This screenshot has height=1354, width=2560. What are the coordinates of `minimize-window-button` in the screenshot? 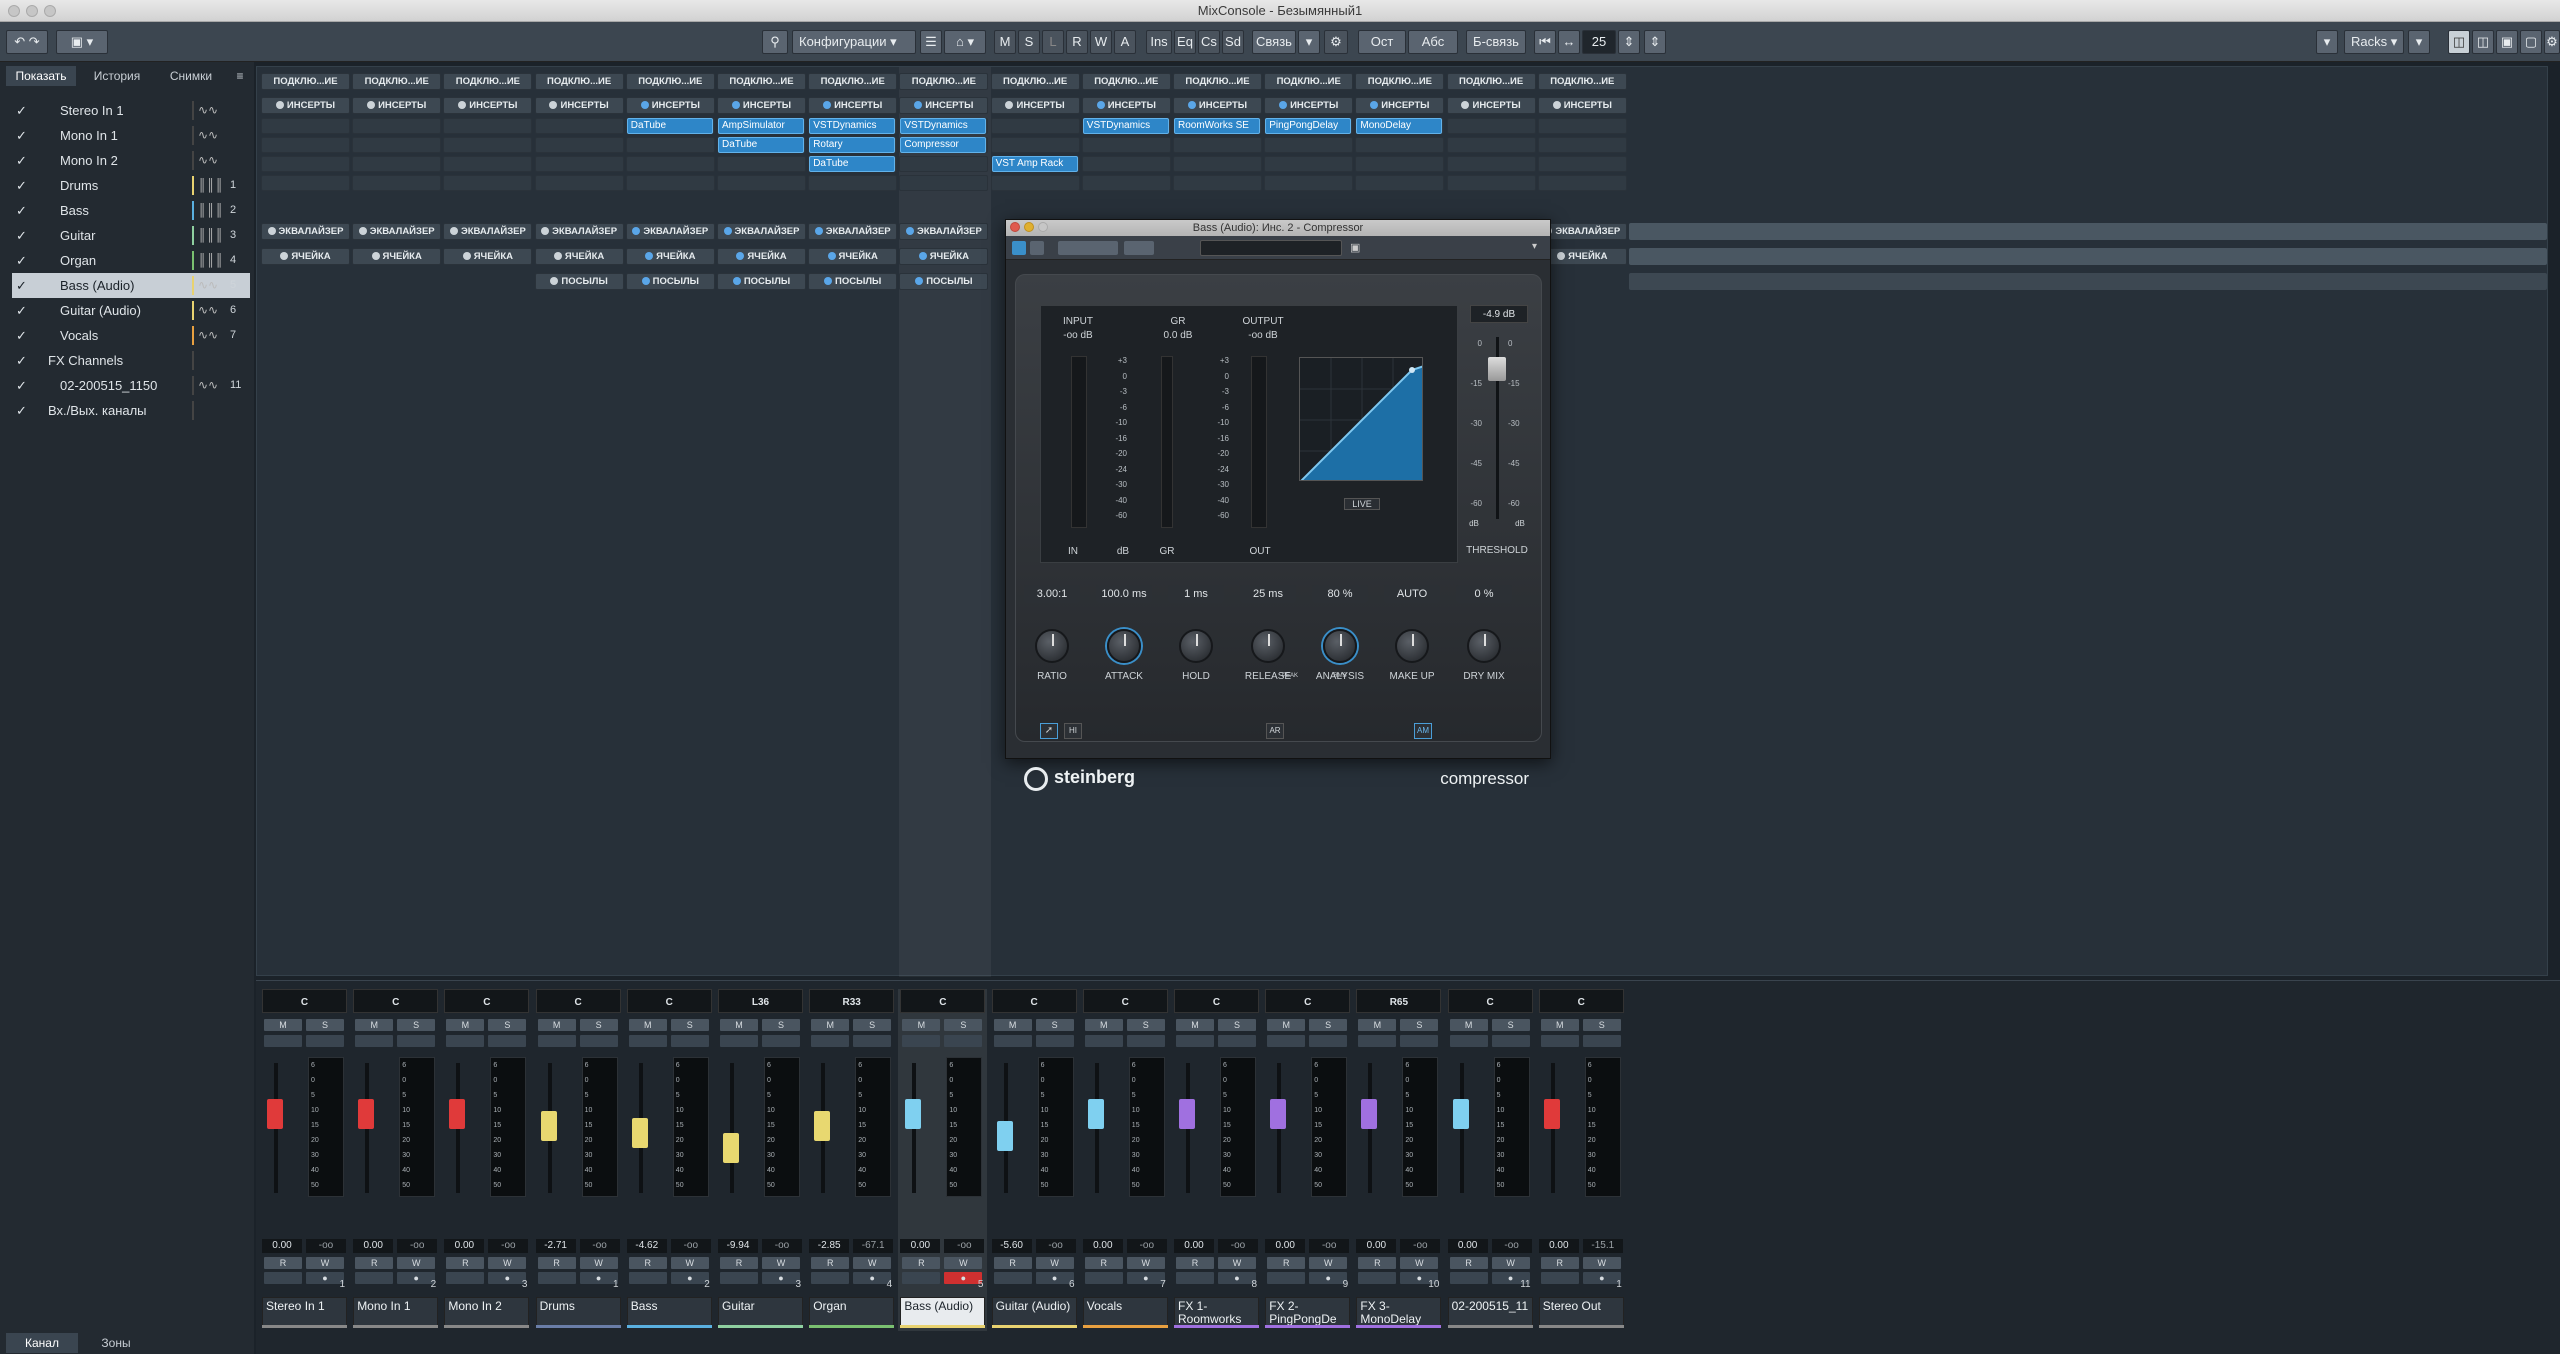 It's located at (32, 11).